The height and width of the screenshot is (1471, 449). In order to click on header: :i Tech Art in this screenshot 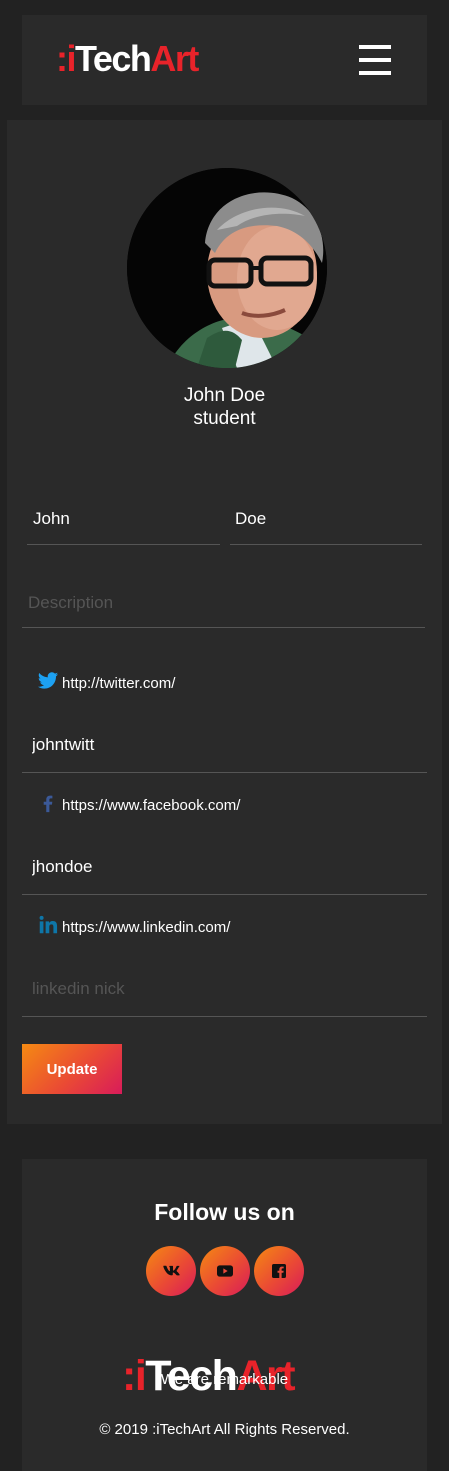, I will do `click(224, 60)`.